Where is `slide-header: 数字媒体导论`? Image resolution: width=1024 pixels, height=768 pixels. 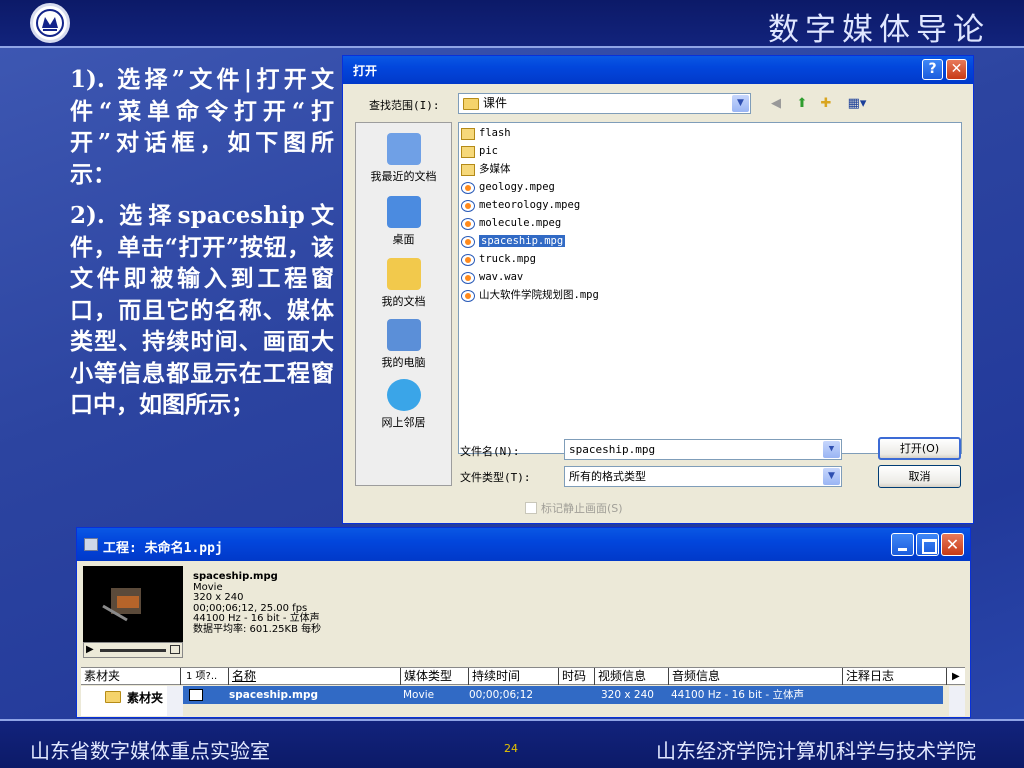 slide-header: 数字媒体导论 is located at coordinates (512, 24).